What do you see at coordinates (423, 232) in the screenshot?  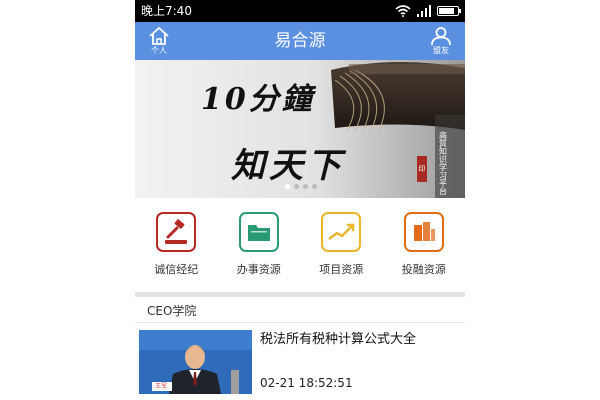 I see `finance-icon` at bounding box center [423, 232].